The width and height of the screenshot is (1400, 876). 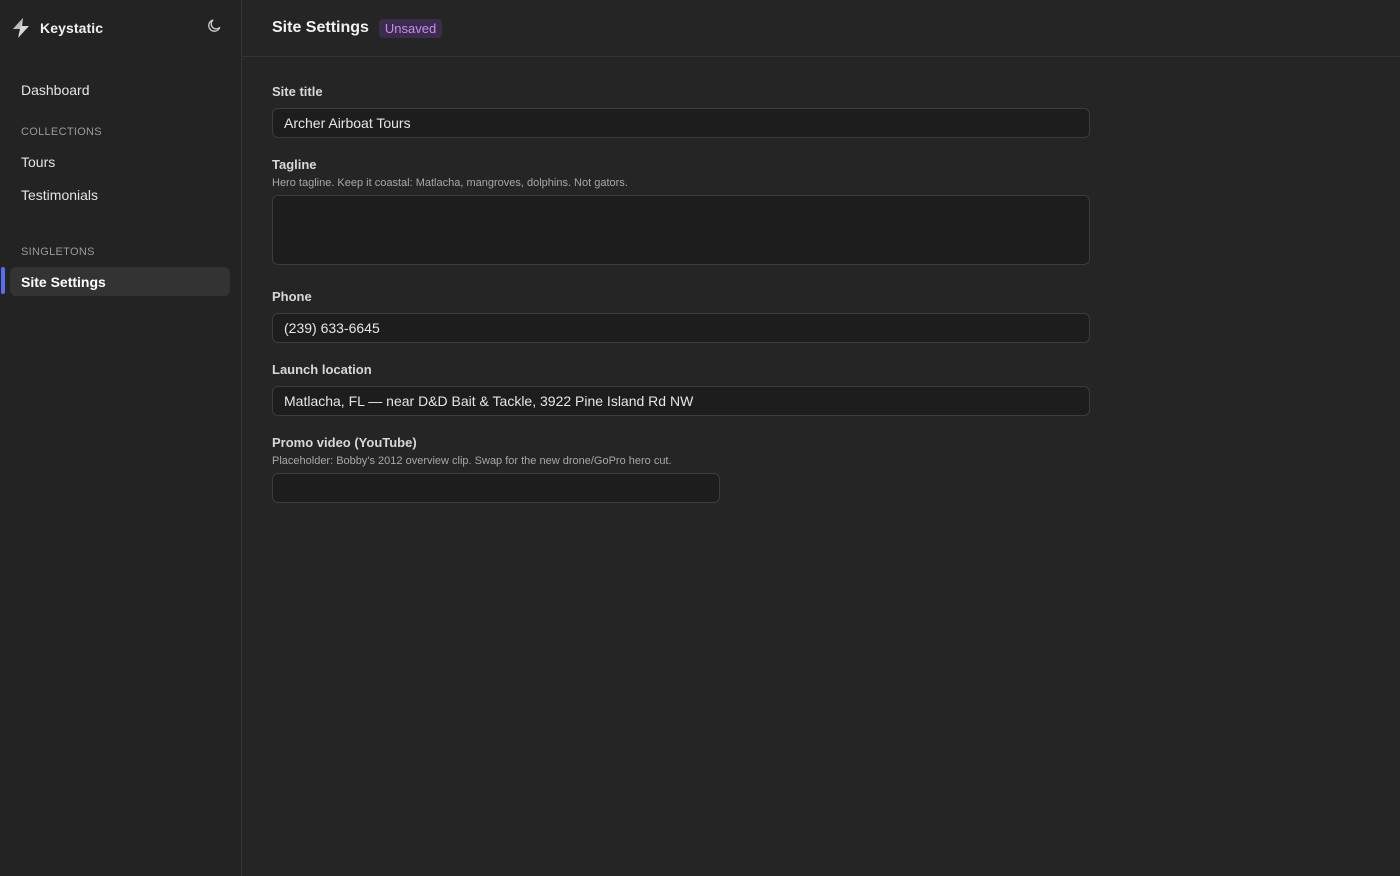 What do you see at coordinates (72, 28) in the screenshot?
I see `brand-name: Keystatic` at bounding box center [72, 28].